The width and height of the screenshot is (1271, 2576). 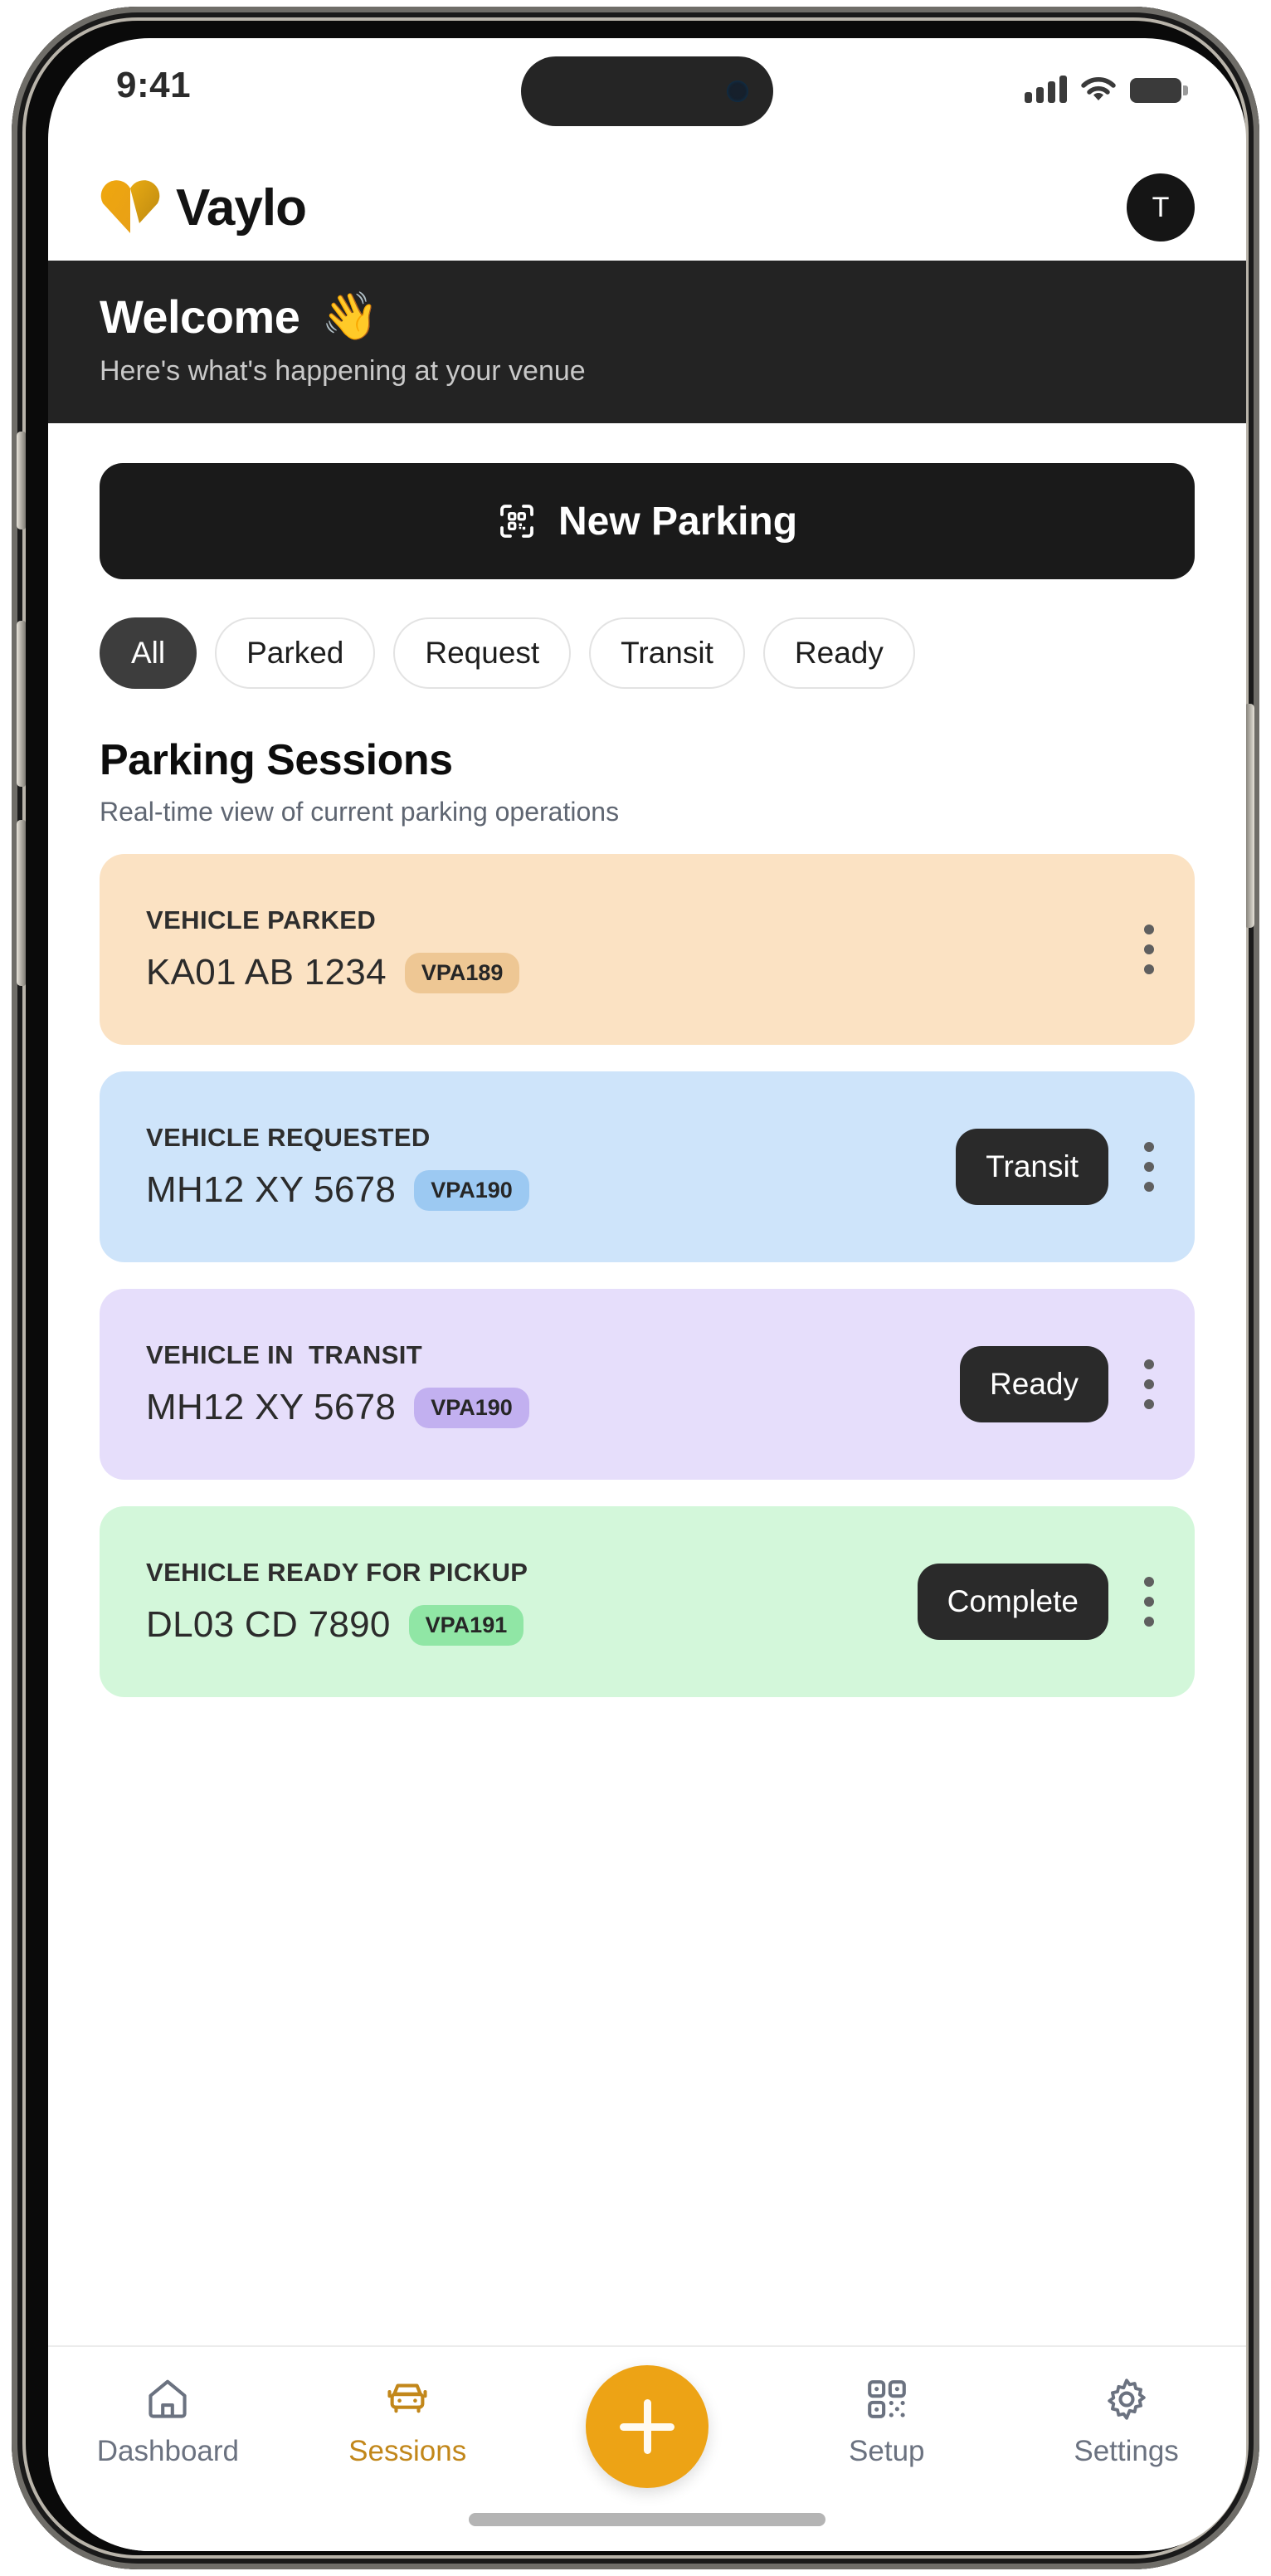 I want to click on brand-name: Vaylo, so click(x=241, y=208).